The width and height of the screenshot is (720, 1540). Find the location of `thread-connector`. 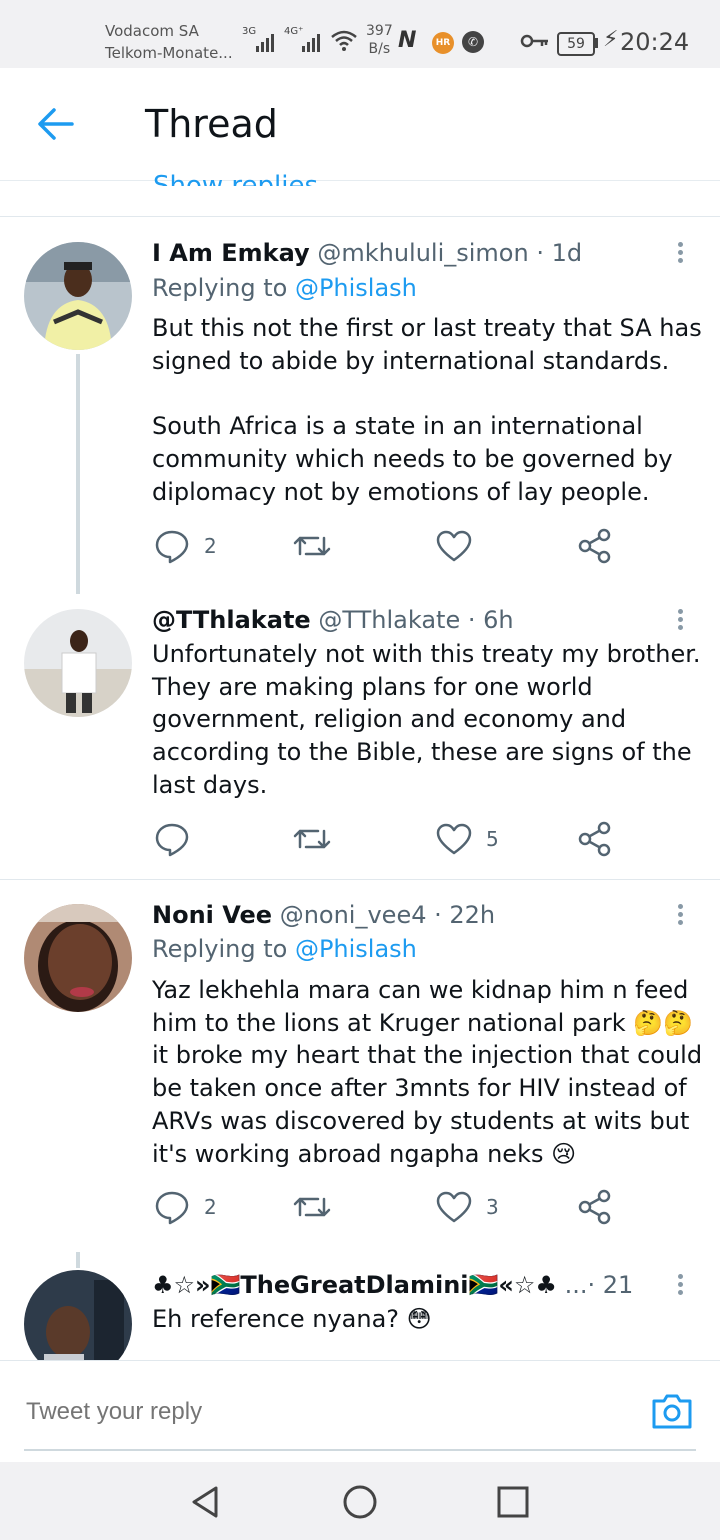

thread-connector is located at coordinates (78, 474).